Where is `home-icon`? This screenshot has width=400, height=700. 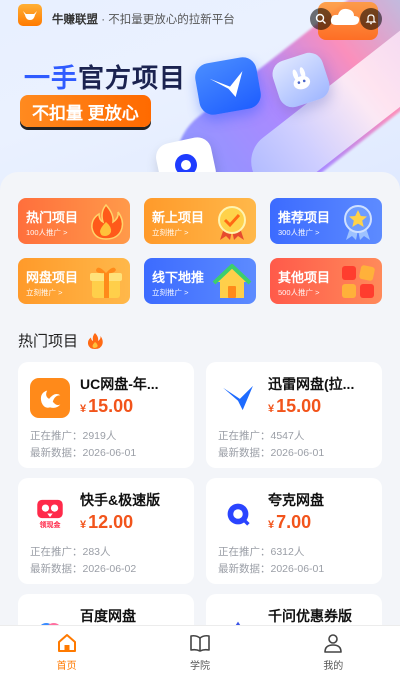
home-icon is located at coordinates (66, 643).